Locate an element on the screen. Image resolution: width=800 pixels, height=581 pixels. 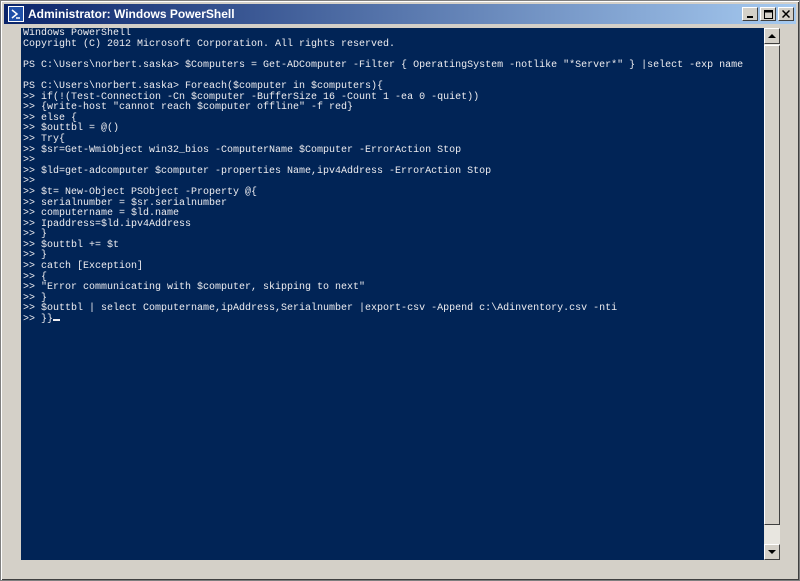
console-line: >> }} is located at coordinates (38, 320).